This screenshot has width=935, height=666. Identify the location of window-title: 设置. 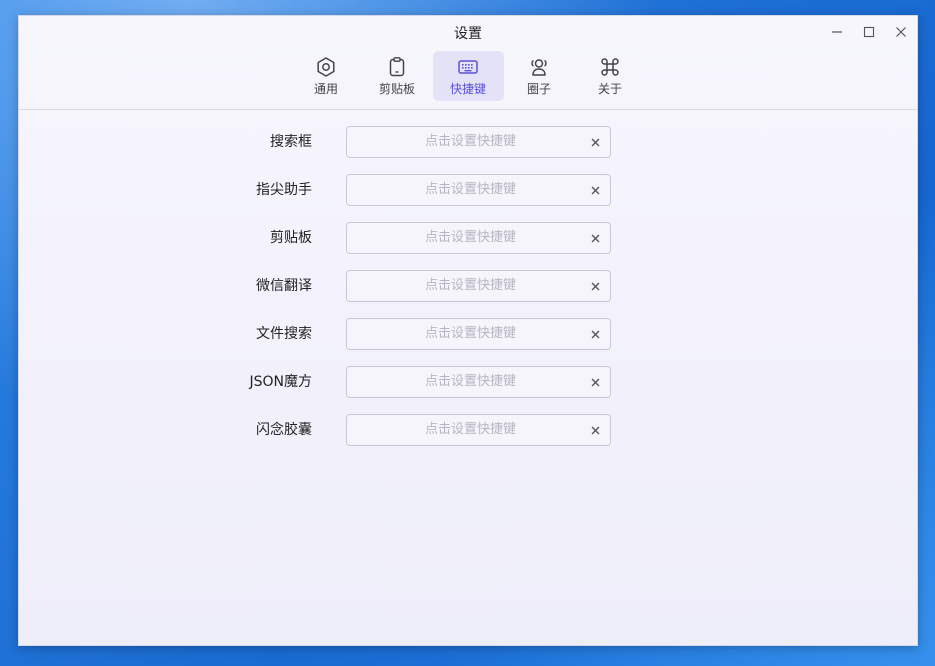
(468, 34).